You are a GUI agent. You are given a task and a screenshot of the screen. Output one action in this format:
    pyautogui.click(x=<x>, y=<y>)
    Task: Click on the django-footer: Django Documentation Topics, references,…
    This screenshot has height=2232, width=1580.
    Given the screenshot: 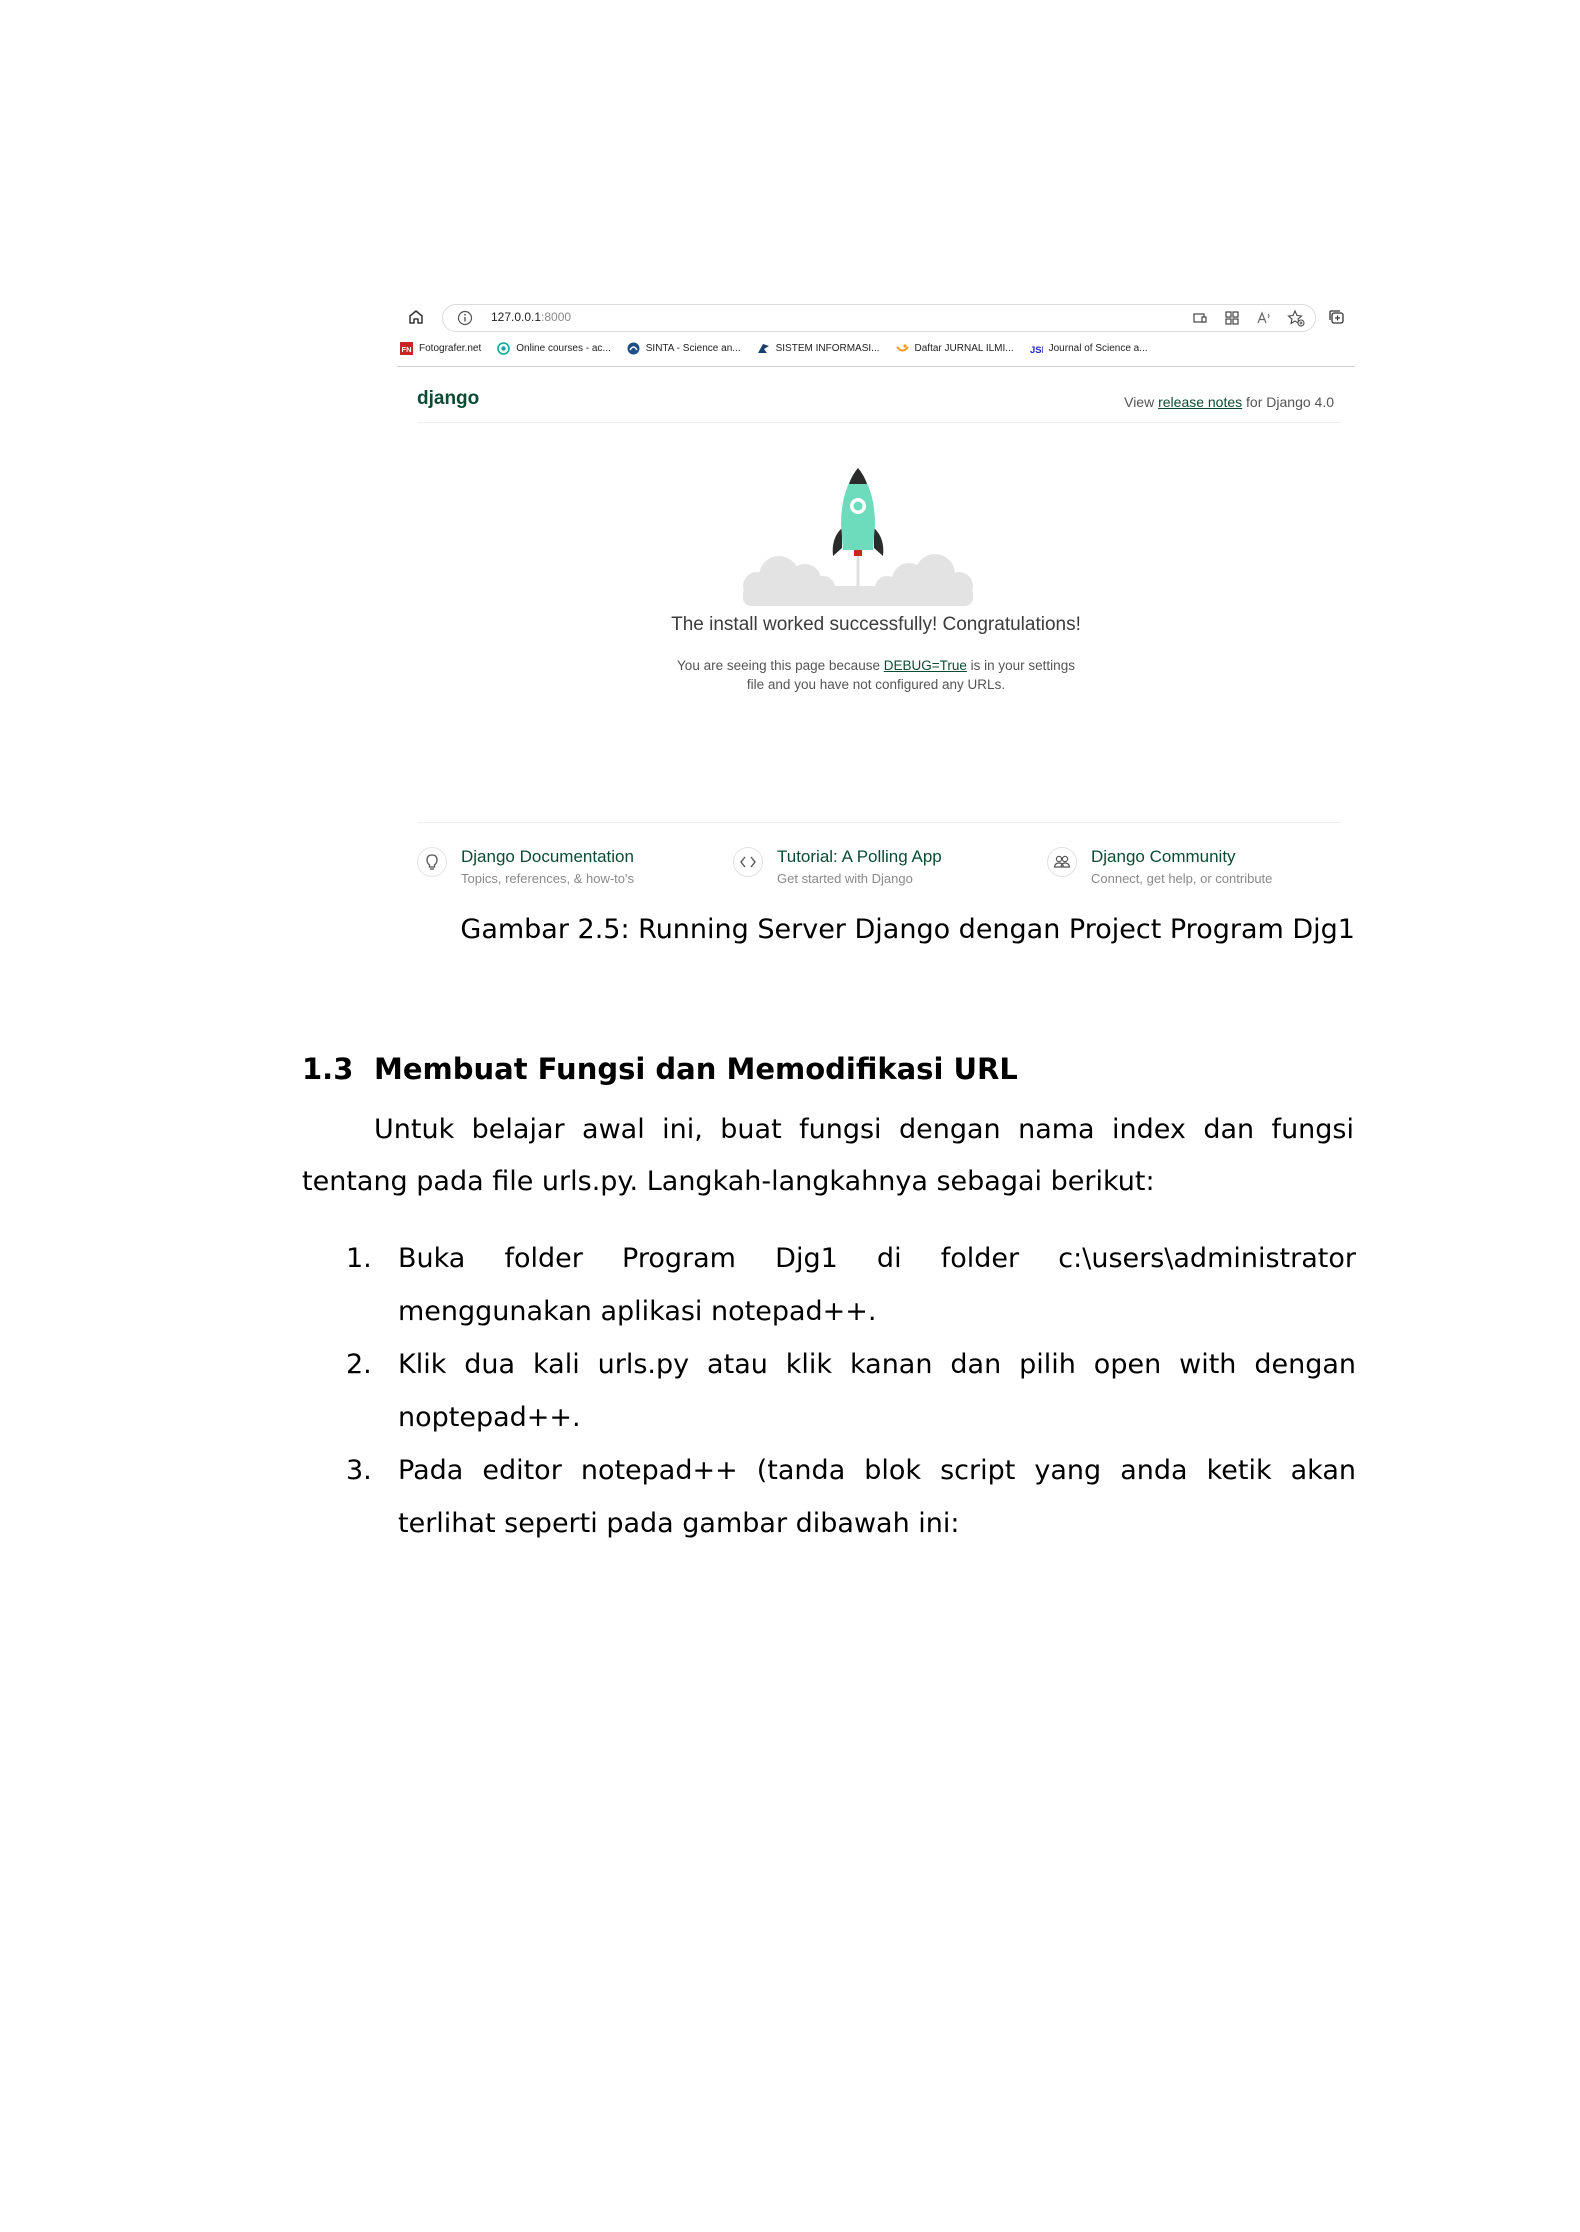 What is the action you would take?
    pyautogui.click(x=879, y=859)
    